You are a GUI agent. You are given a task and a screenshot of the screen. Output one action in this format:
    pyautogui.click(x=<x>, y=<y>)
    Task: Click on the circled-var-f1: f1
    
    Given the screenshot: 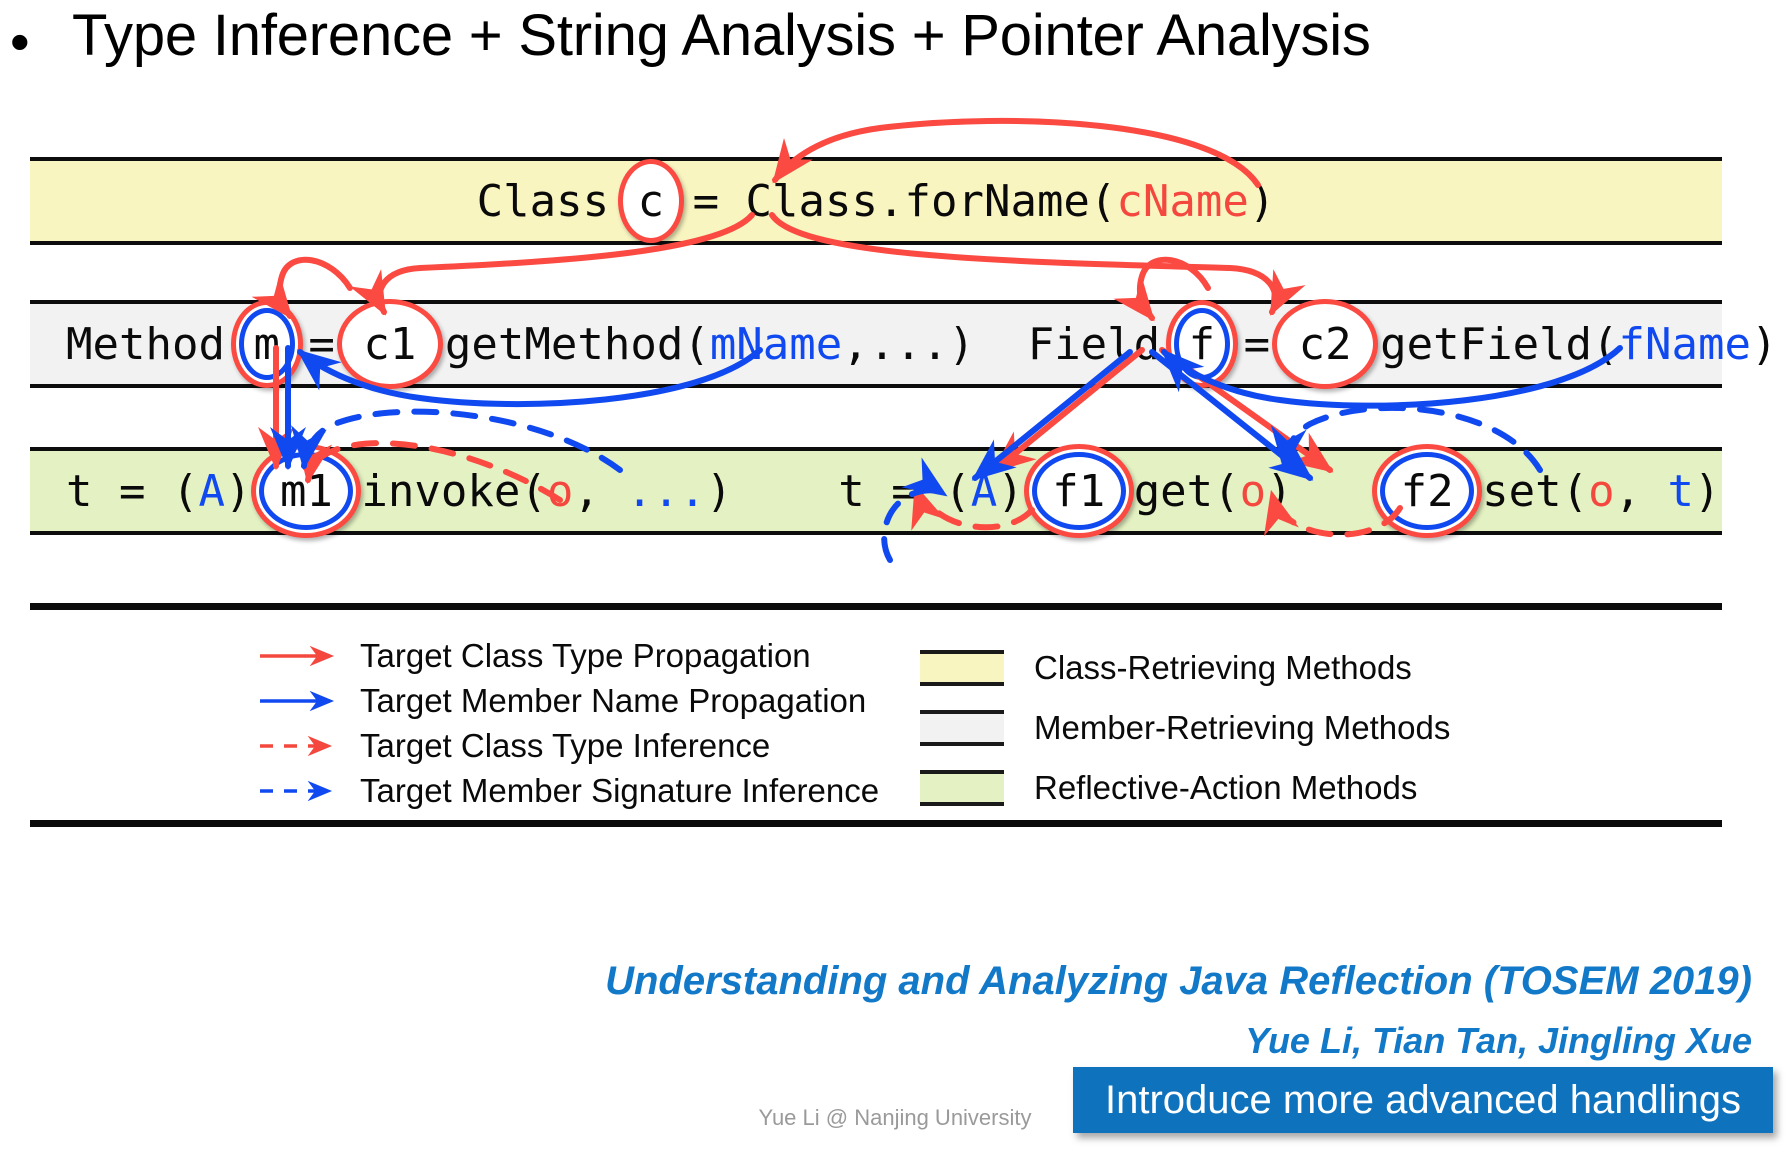 What is the action you would take?
    pyautogui.click(x=1078, y=491)
    